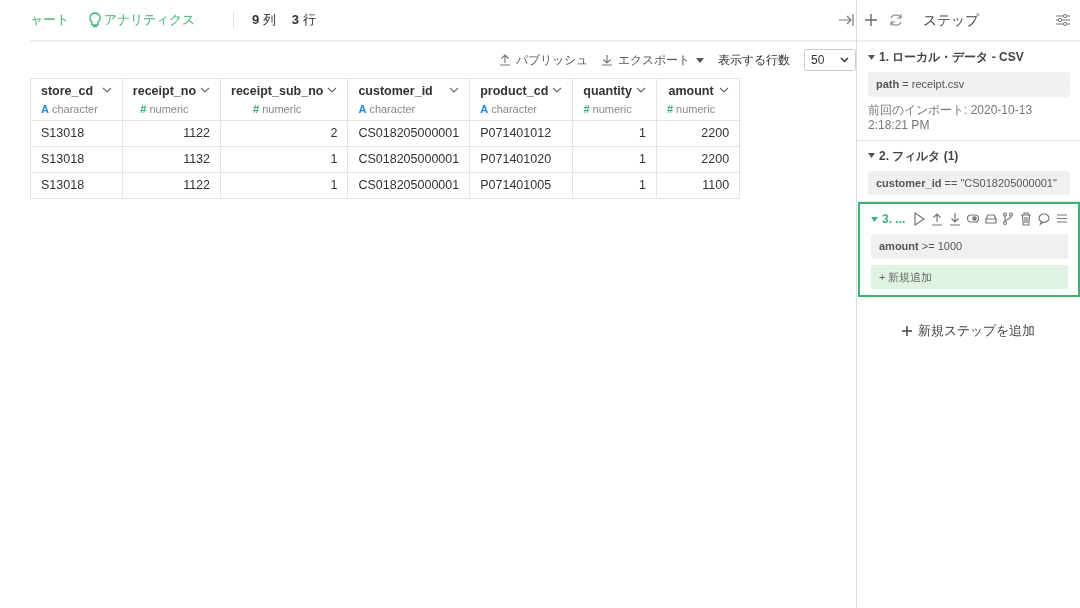 This screenshot has width=1080, height=608. What do you see at coordinates (516, 133) in the screenshot?
I see `table-cell: P071401012` at bounding box center [516, 133].